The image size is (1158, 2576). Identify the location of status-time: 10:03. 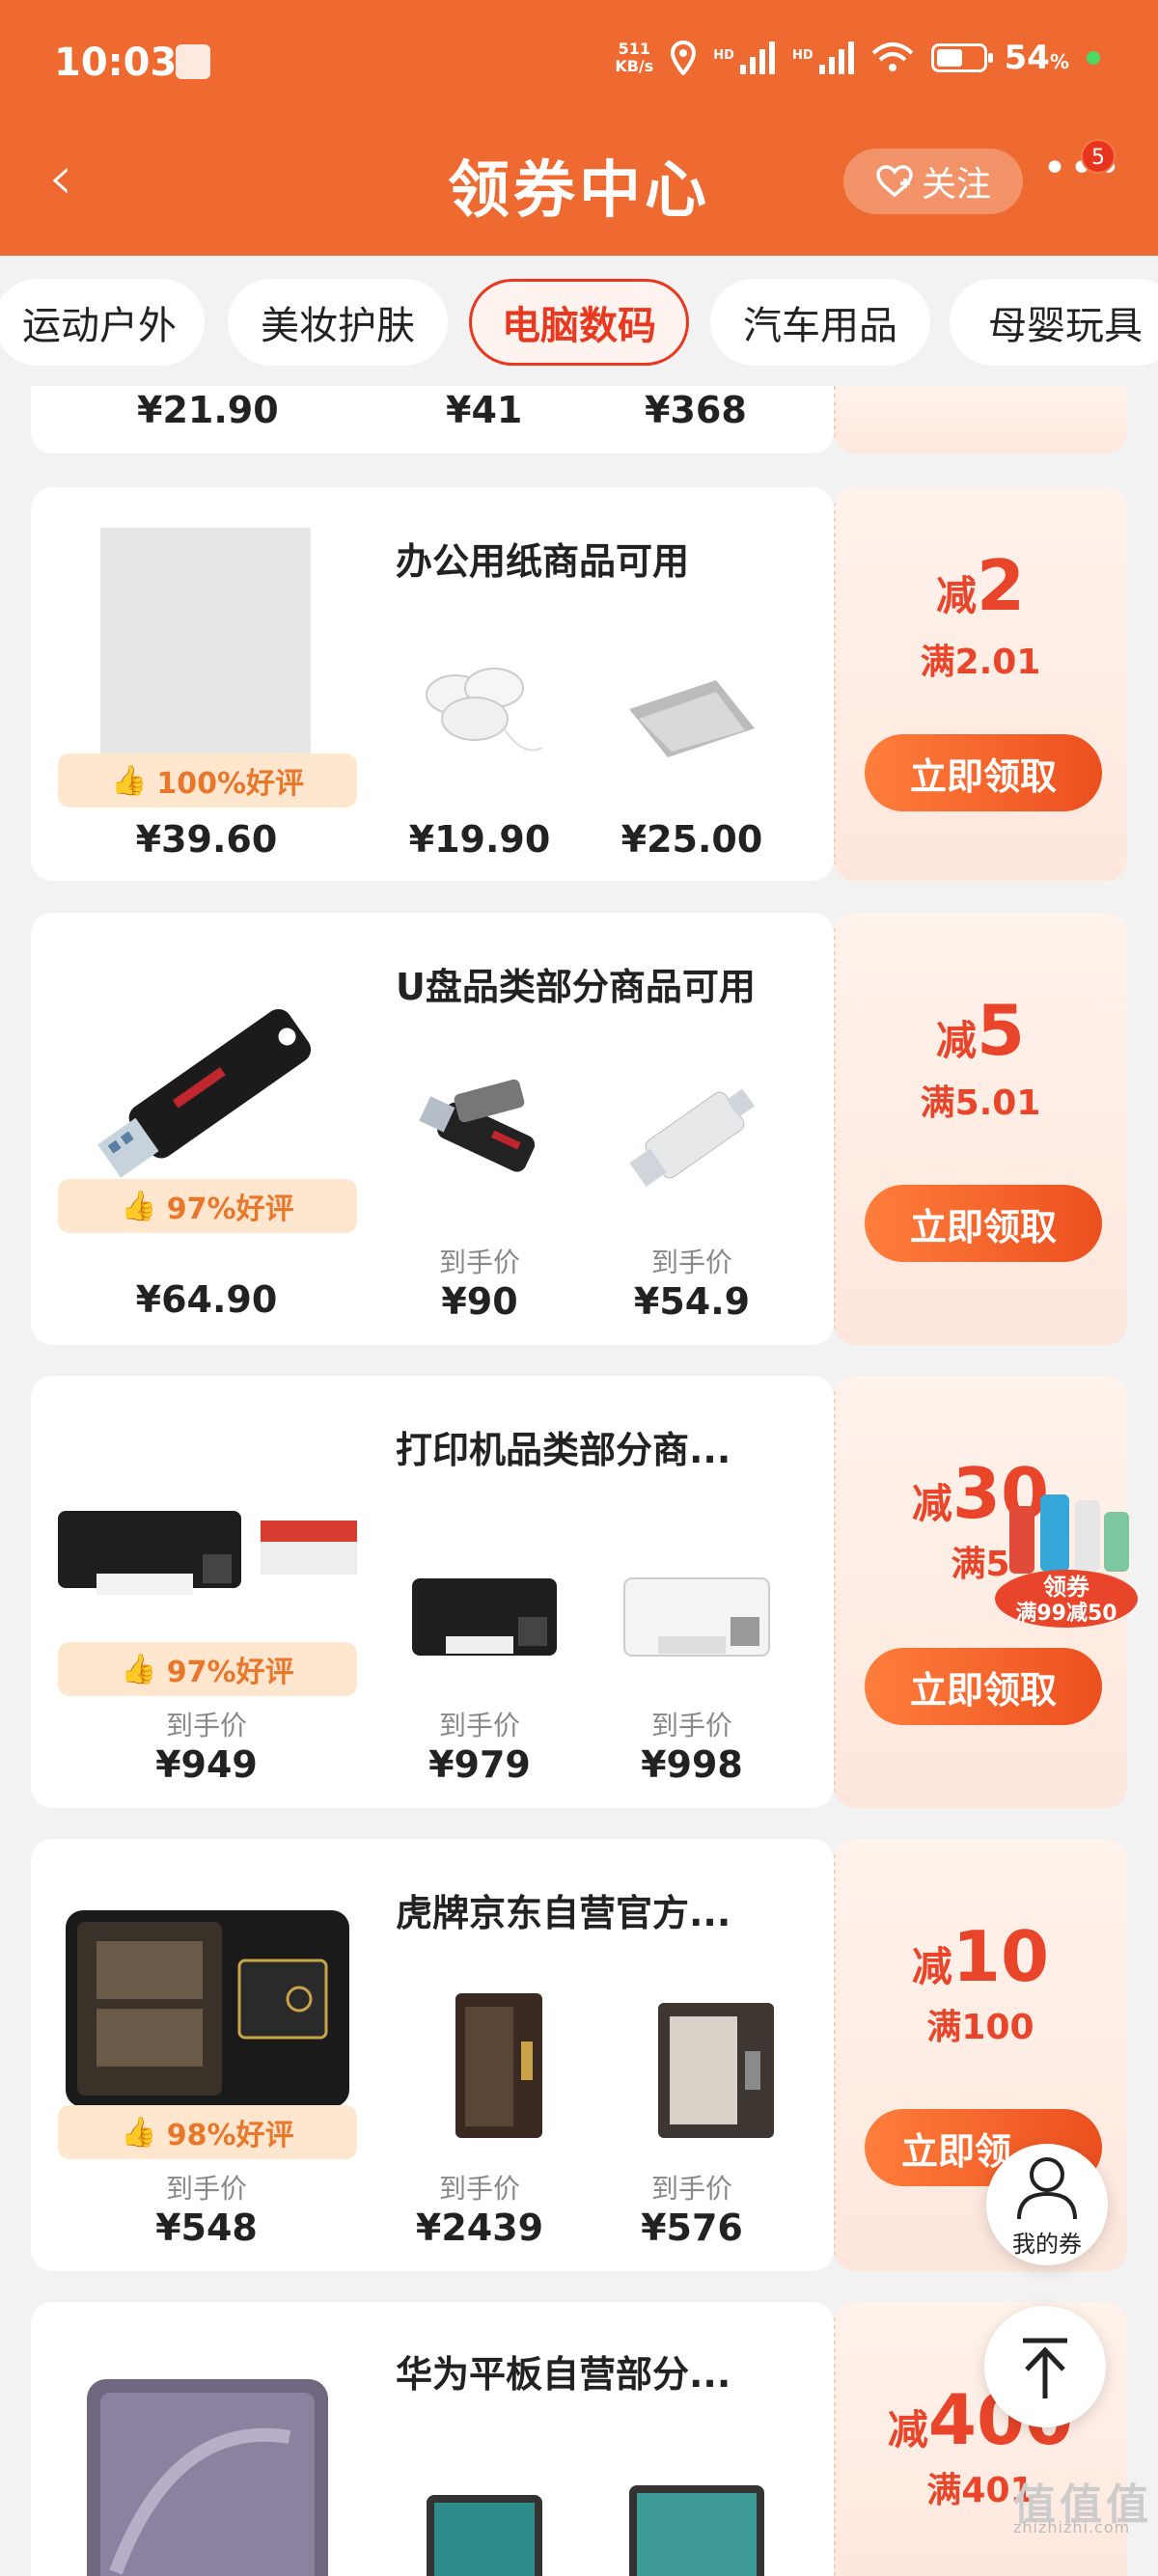
(116, 63).